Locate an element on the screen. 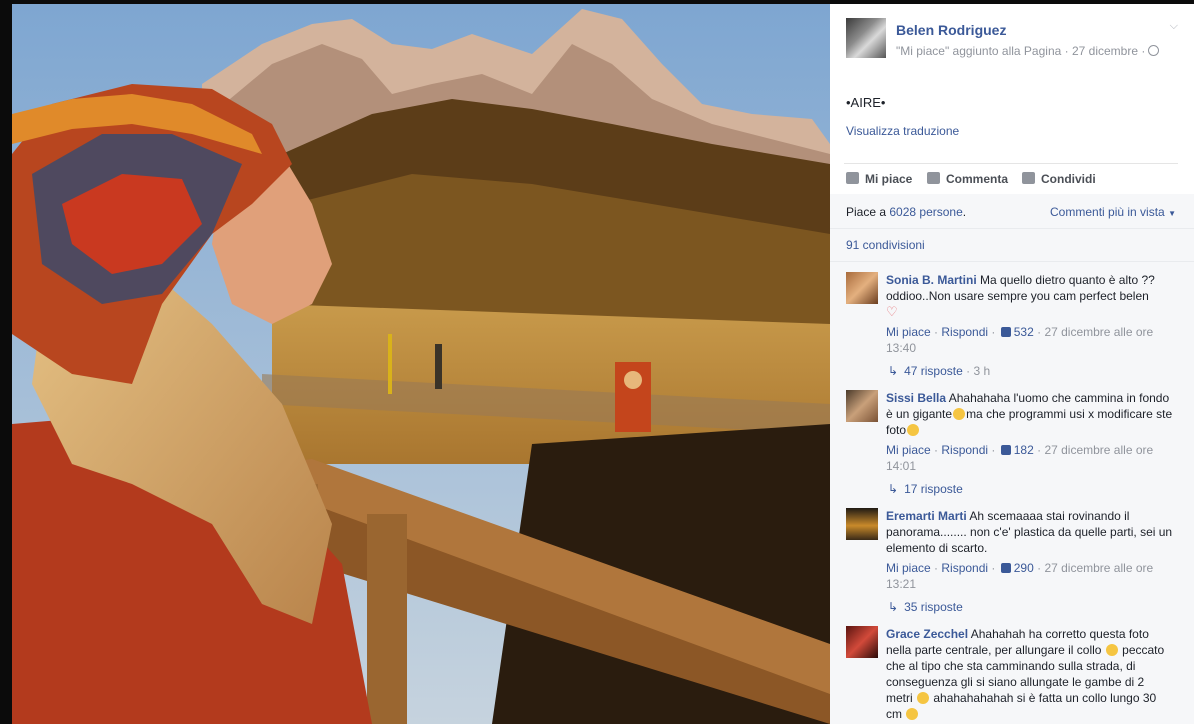 The width and height of the screenshot is (1194, 724). like-button: Mi piace is located at coordinates (879, 179).